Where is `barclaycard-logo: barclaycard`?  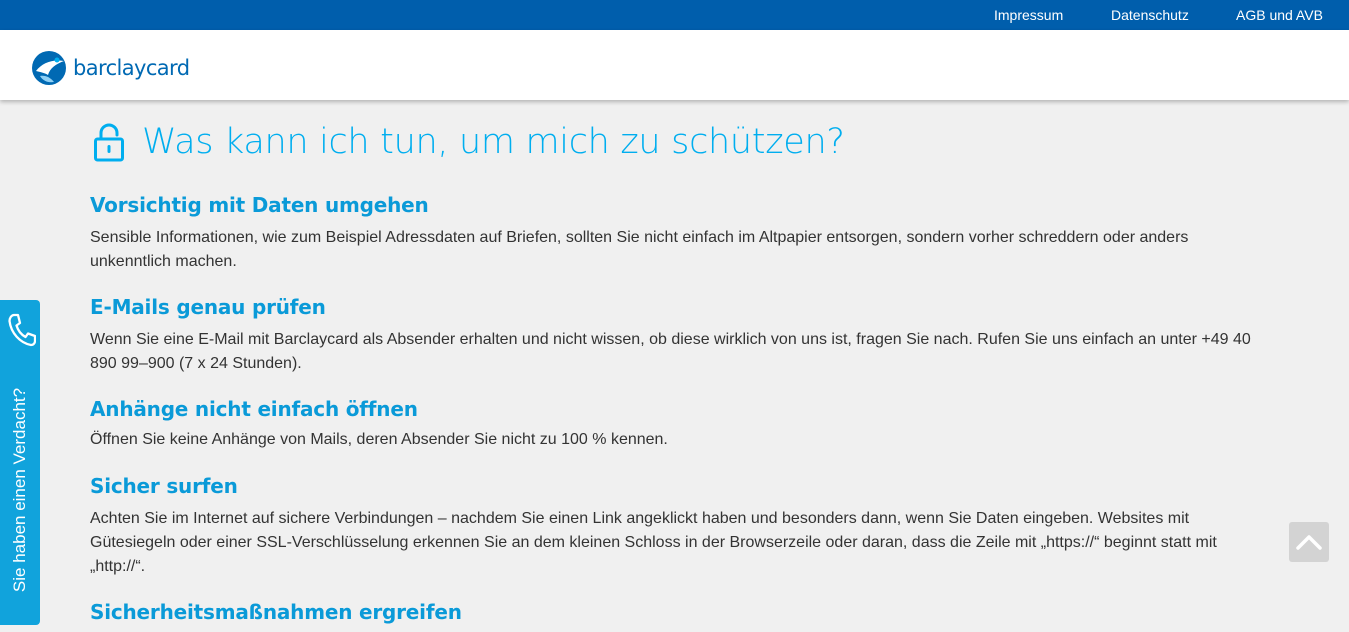 barclaycard-logo: barclaycard is located at coordinates (110, 68).